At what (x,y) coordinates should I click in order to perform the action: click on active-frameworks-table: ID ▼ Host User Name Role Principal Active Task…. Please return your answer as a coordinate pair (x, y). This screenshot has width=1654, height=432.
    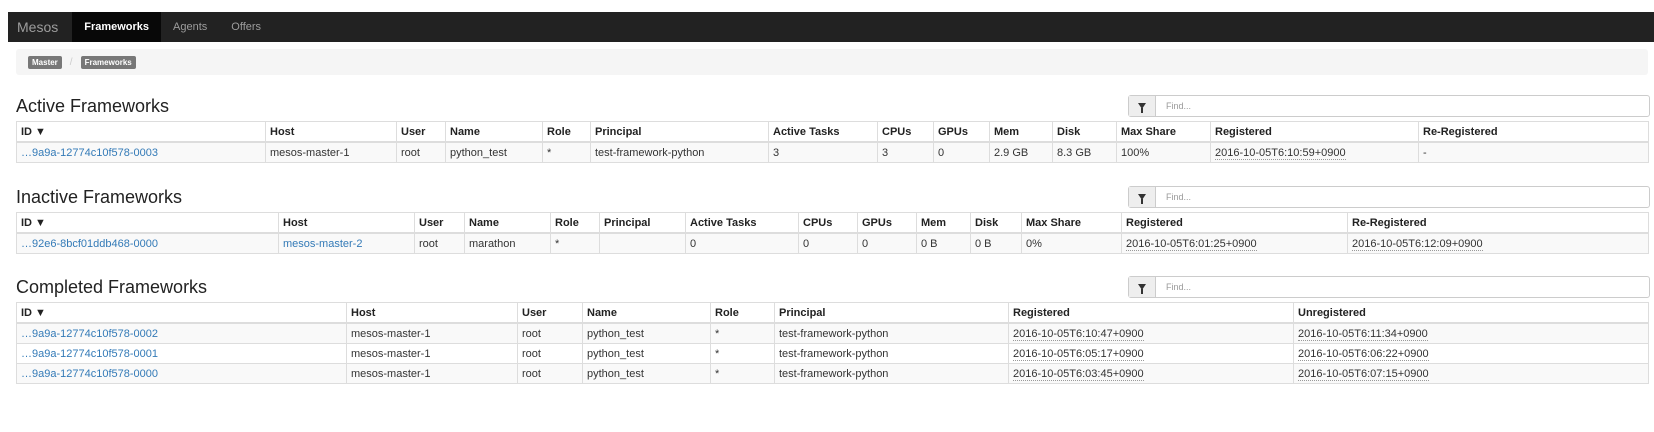
    Looking at the image, I should click on (832, 142).